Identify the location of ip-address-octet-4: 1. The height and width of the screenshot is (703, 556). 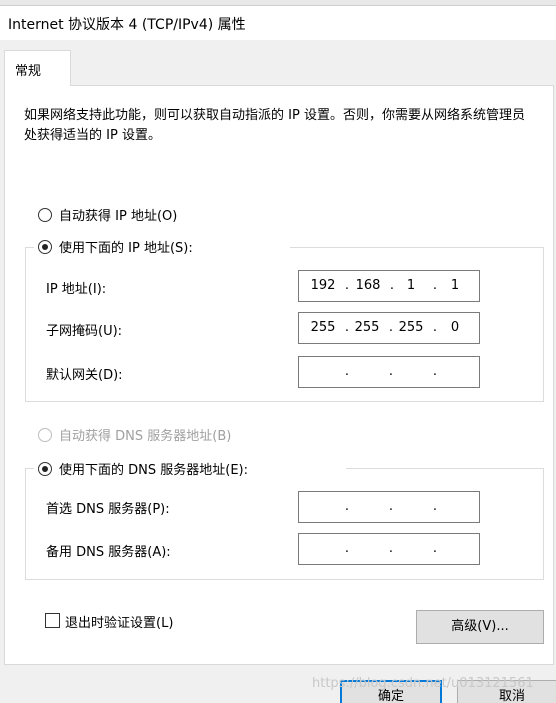
(455, 285).